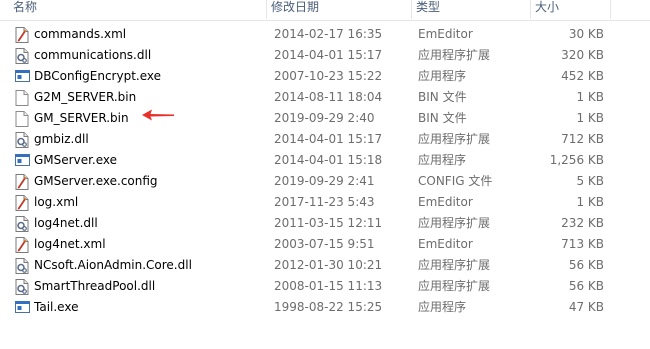 The height and width of the screenshot is (349, 650). Describe the element at coordinates (324, 181) in the screenshot. I see `file-date-modified: 2019-09-29 2:41` at that location.